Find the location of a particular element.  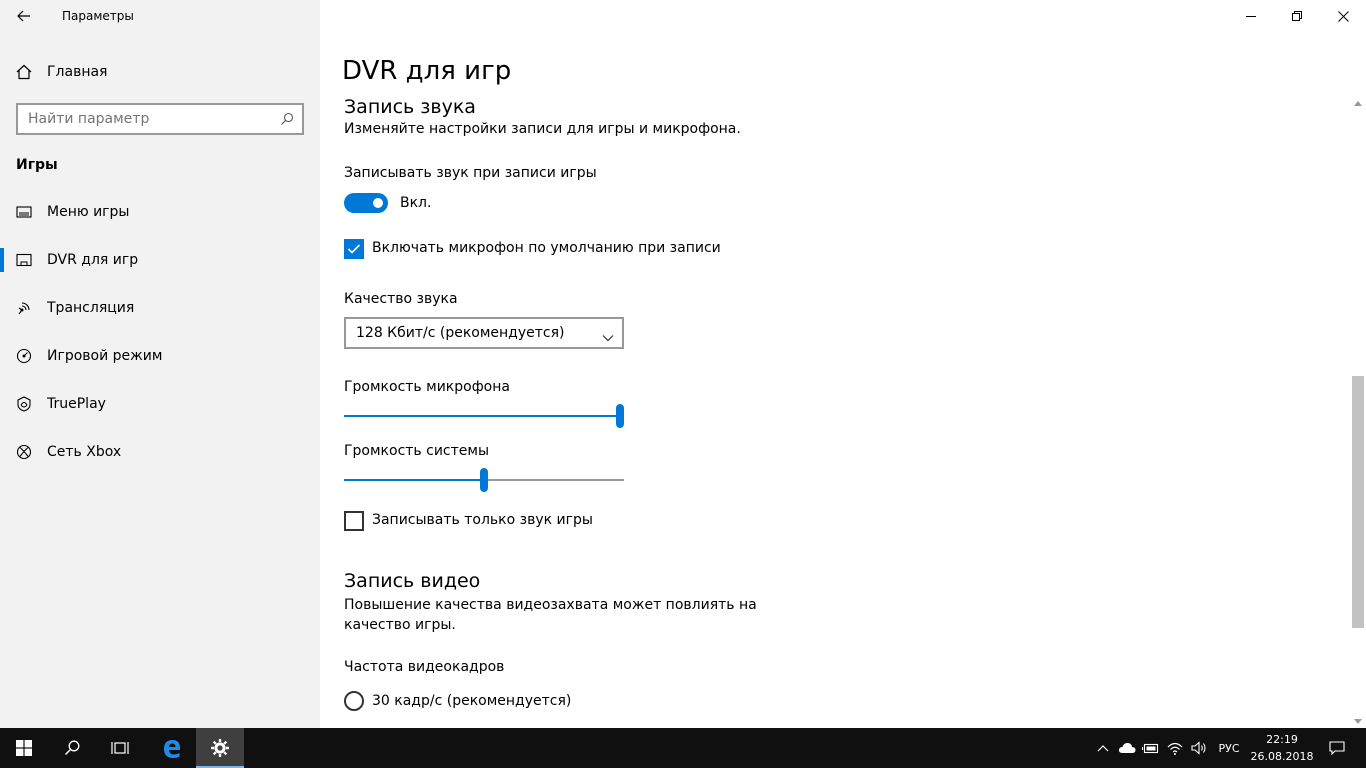

battery-icon is located at coordinates (1150, 748).